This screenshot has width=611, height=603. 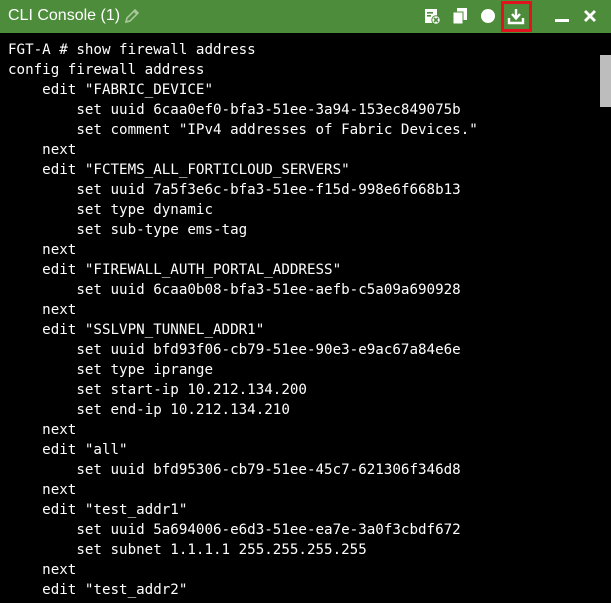 What do you see at coordinates (488, 16) in the screenshot?
I see `circle-icon` at bounding box center [488, 16].